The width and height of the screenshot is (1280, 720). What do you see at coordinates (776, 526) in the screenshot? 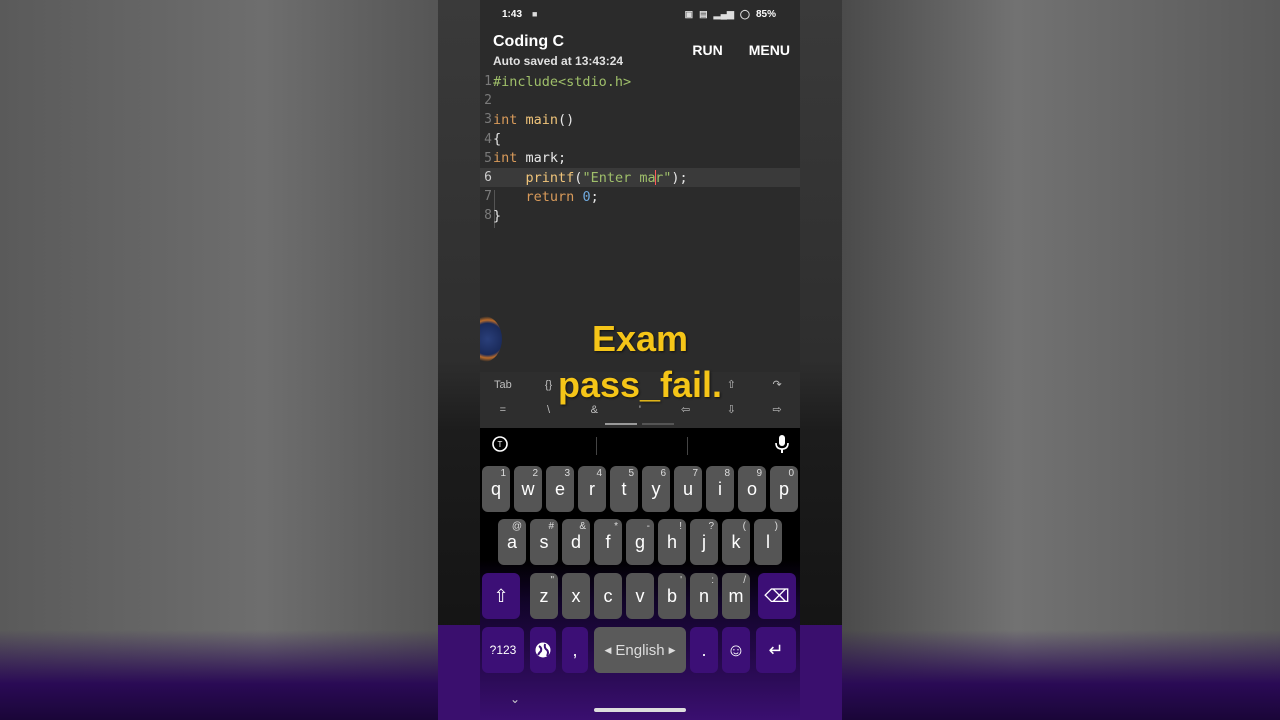
I see `key-hint: )` at bounding box center [776, 526].